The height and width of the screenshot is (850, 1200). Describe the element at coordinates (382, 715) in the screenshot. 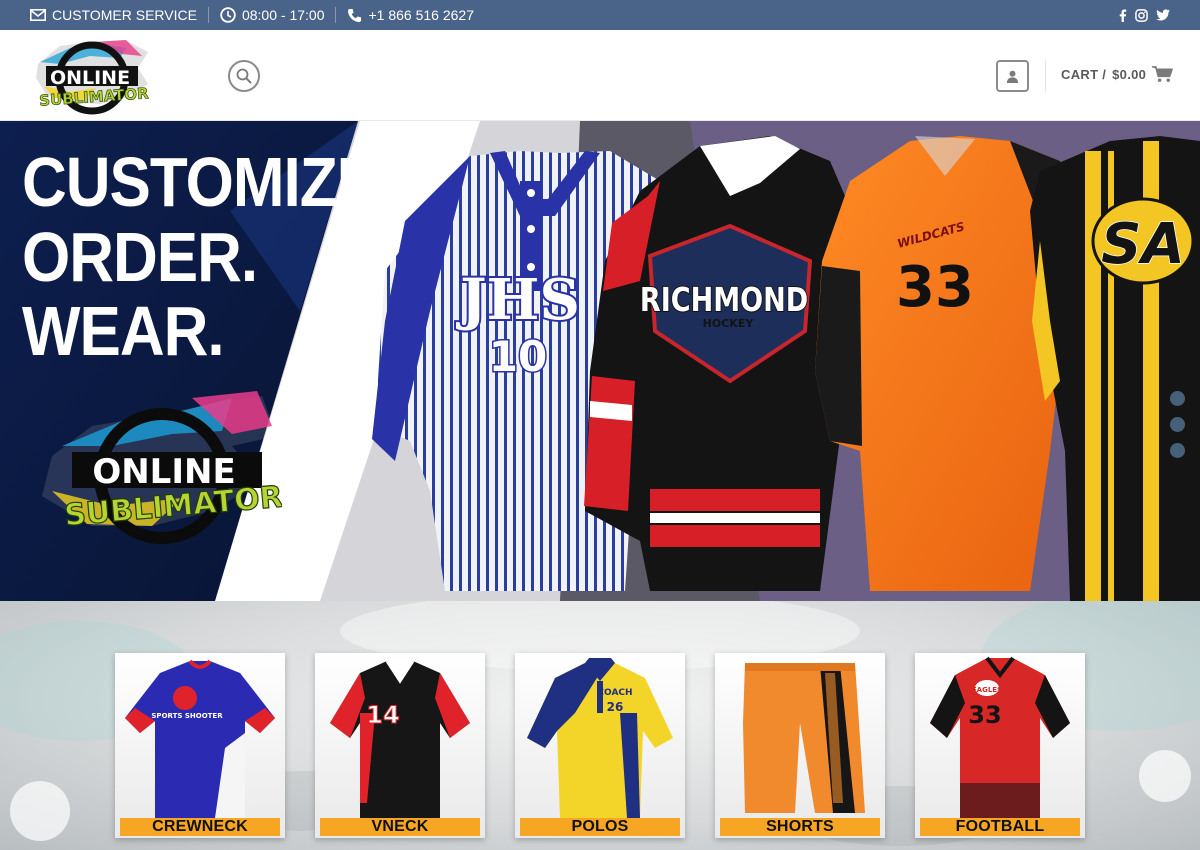

I see `vneck-jersey-number: 14` at that location.